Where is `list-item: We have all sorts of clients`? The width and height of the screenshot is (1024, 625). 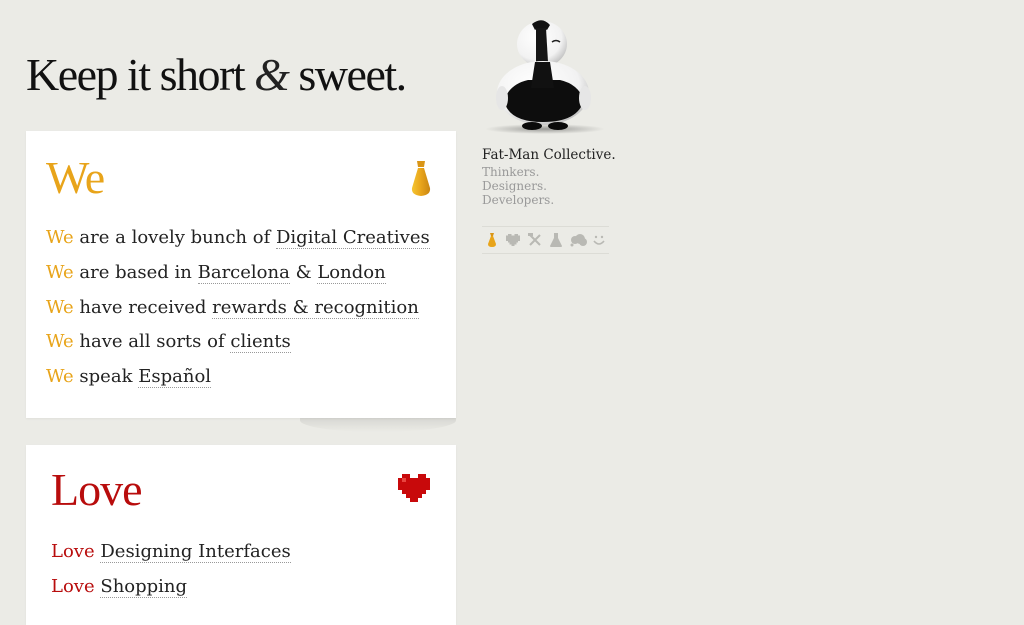 list-item: We have all sorts of clients is located at coordinates (238, 347).